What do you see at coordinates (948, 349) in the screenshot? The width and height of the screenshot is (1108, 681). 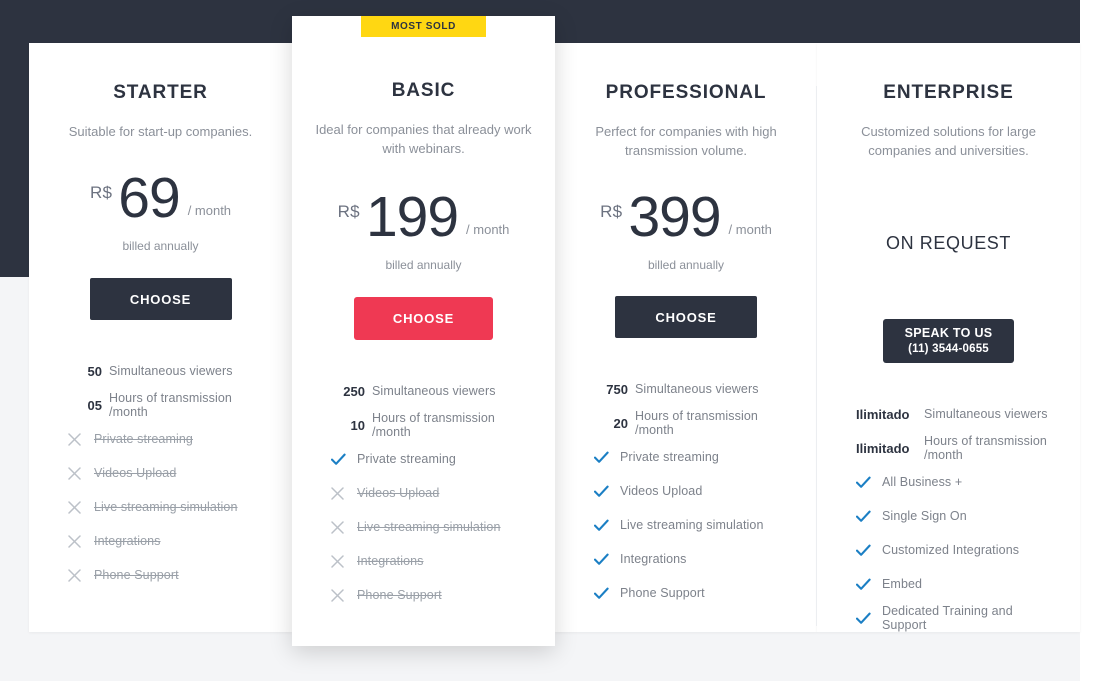 I see `cta-phone-number: (11) 3544-0655` at bounding box center [948, 349].